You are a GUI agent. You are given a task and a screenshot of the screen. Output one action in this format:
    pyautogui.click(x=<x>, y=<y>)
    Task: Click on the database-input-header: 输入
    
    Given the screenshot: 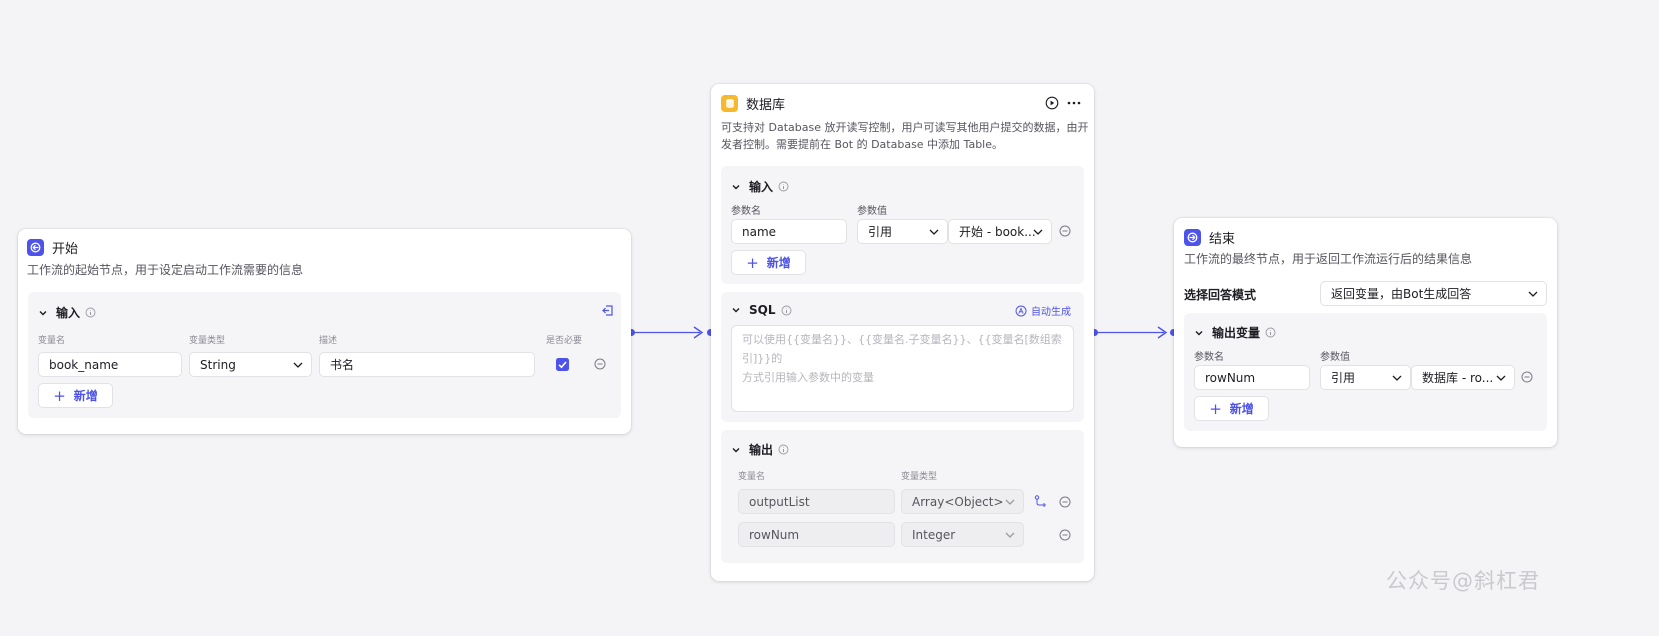 What is the action you would take?
    pyautogui.click(x=760, y=186)
    